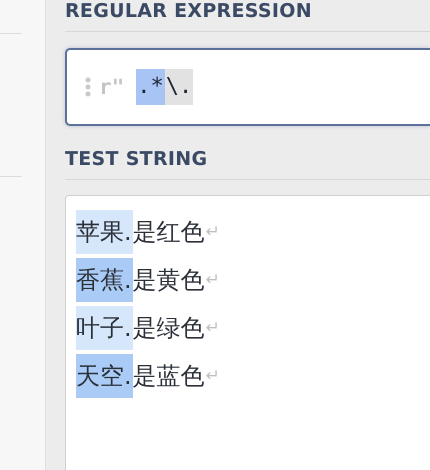  What do you see at coordinates (150, 87) in the screenshot?
I see `regex-token: .*` at bounding box center [150, 87].